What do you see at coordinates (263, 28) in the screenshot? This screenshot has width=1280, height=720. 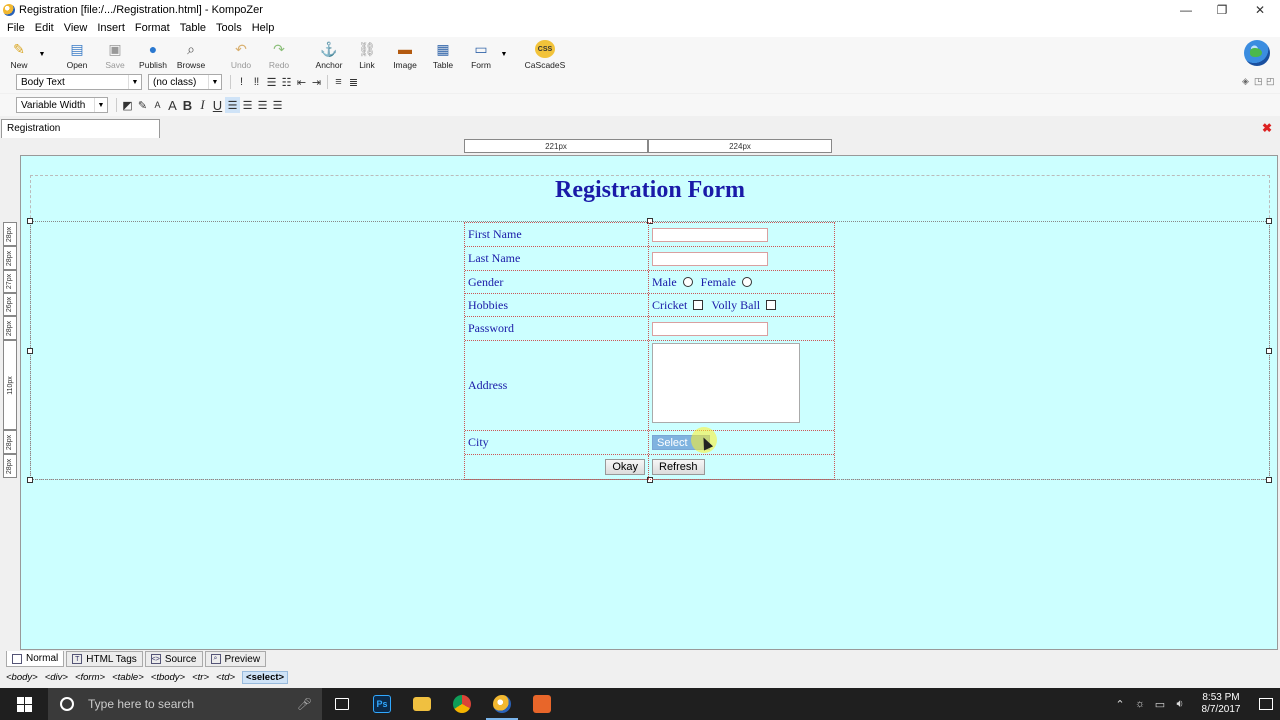 I see `menu-help: Help` at bounding box center [263, 28].